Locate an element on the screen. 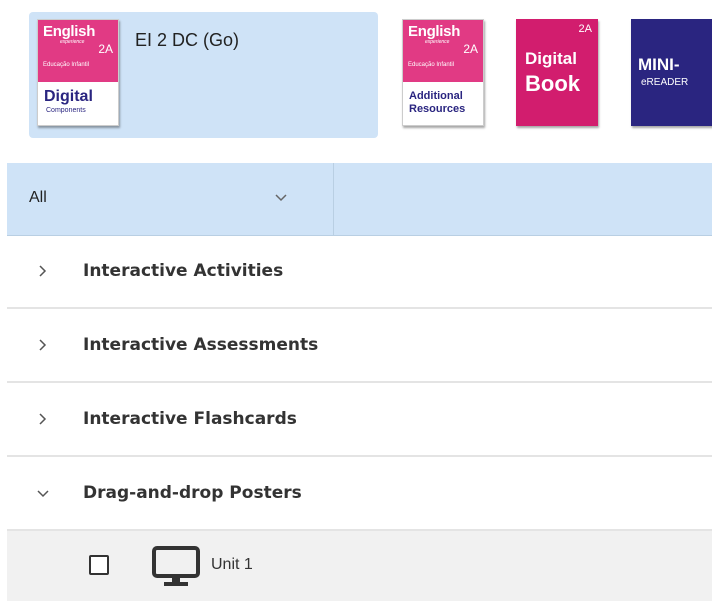 Image resolution: width=712 pixels, height=601 pixels. section-interactive-flashcards: Interactive Flashcards is located at coordinates (359, 420).